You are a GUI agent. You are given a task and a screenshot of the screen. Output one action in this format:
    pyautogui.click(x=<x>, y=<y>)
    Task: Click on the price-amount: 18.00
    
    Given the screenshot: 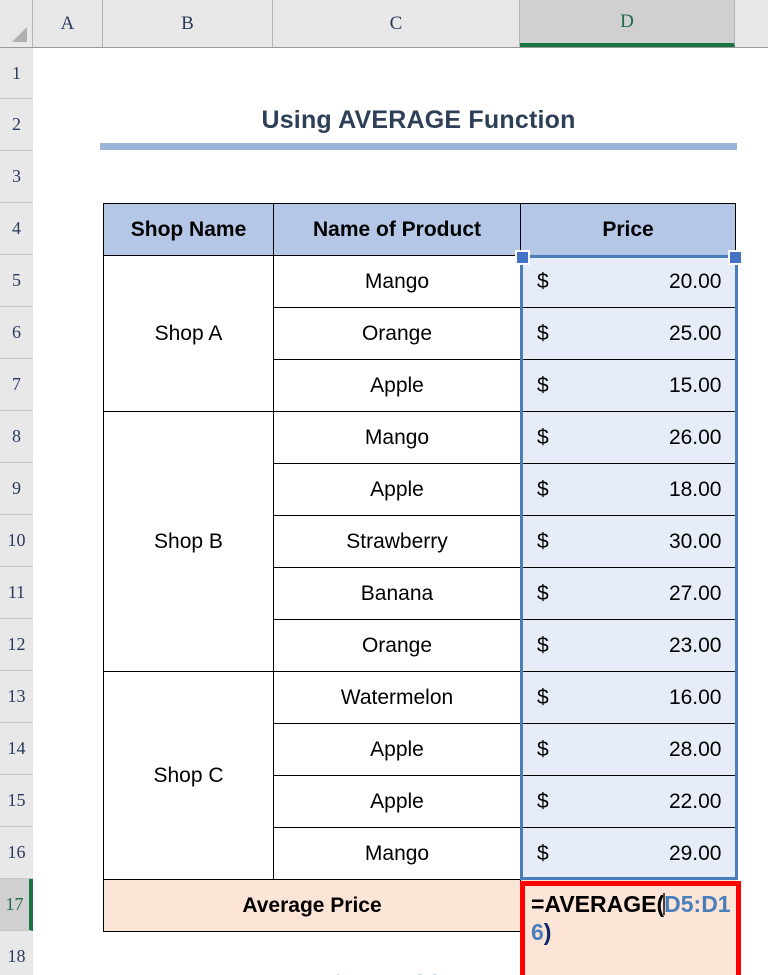 What is the action you would take?
    pyautogui.click(x=695, y=489)
    